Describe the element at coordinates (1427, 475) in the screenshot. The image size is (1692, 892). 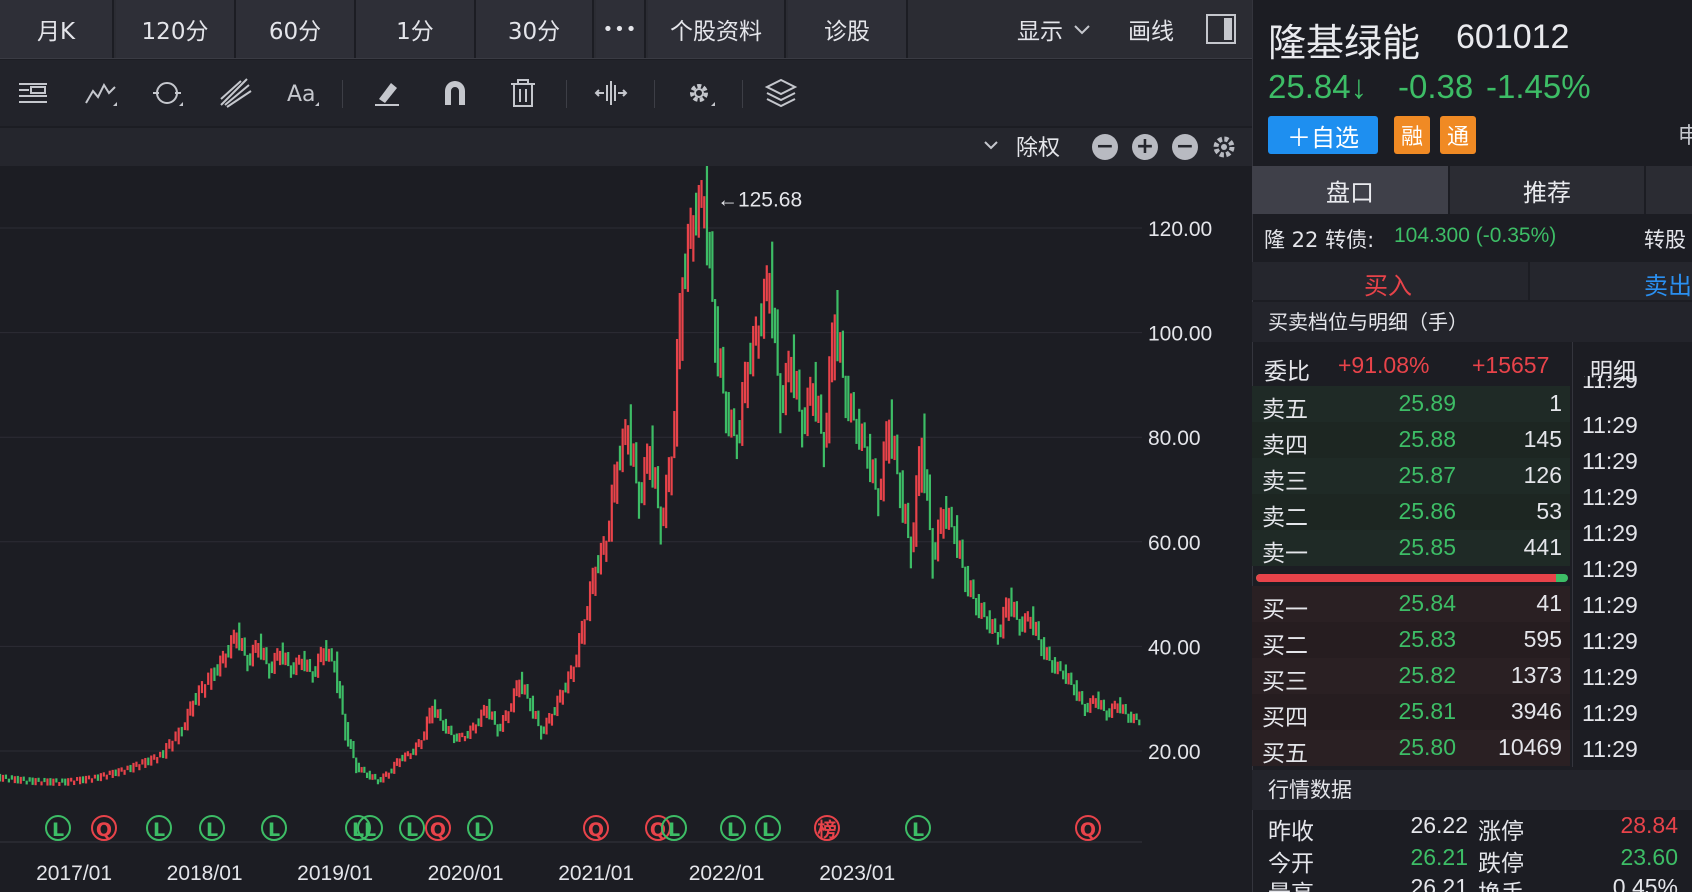
I see `level-price: 25.87` at that location.